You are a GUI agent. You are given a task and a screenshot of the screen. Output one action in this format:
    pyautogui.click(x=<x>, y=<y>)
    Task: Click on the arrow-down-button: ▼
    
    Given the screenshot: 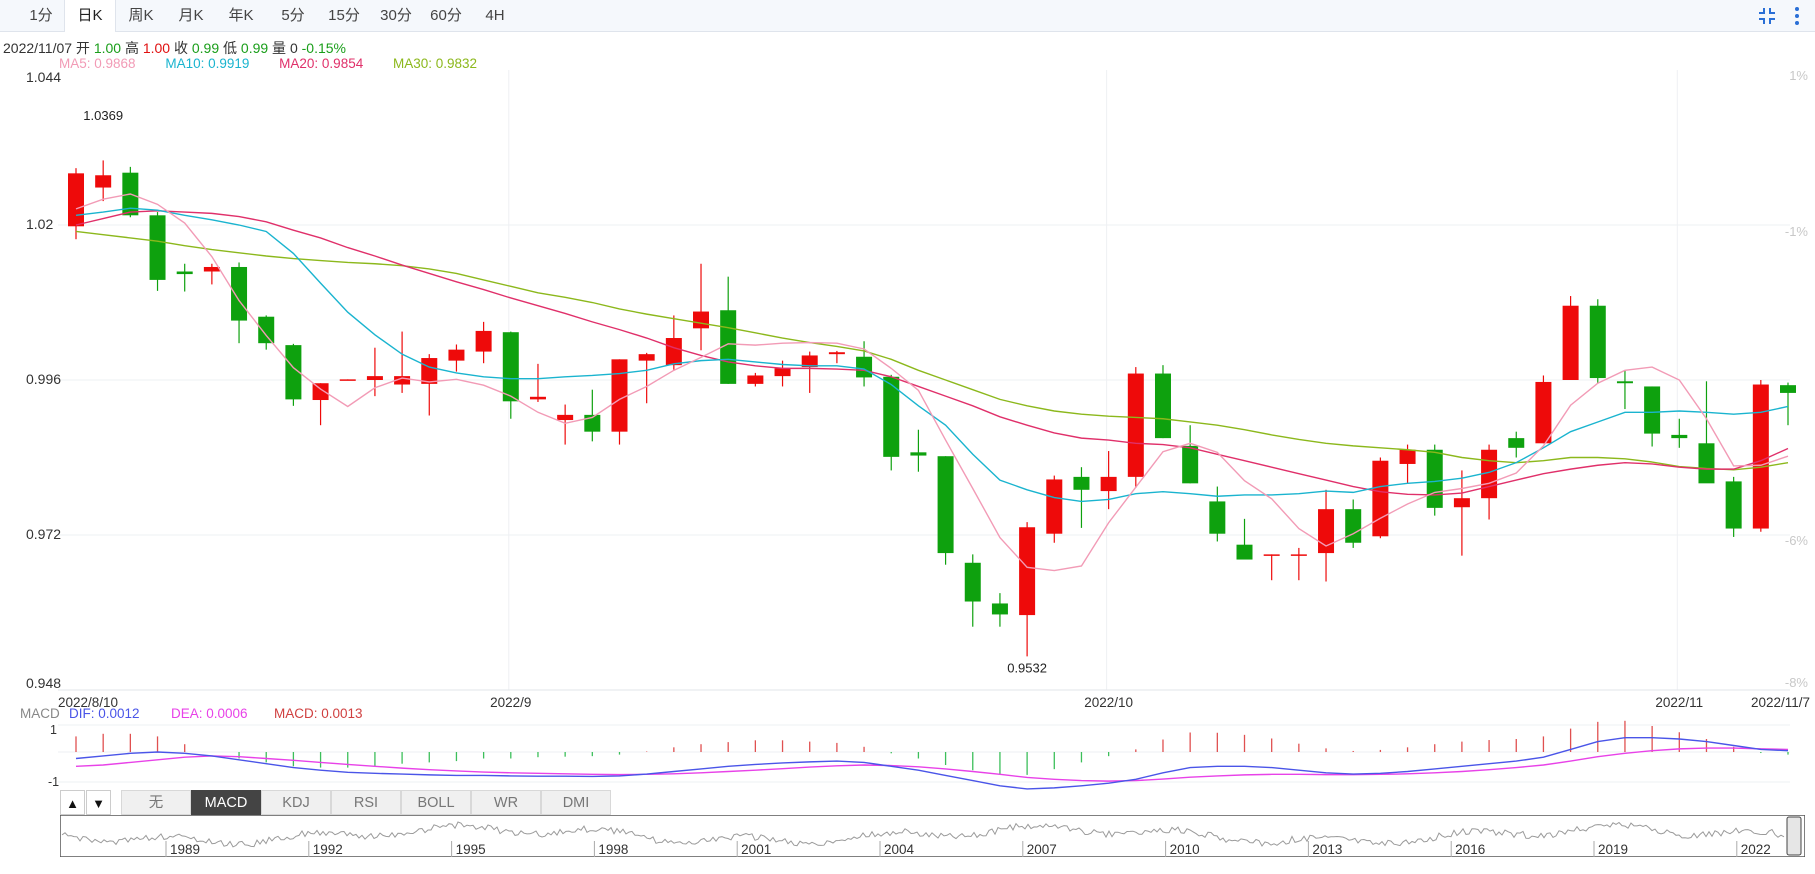 What is the action you would take?
    pyautogui.click(x=98, y=802)
    